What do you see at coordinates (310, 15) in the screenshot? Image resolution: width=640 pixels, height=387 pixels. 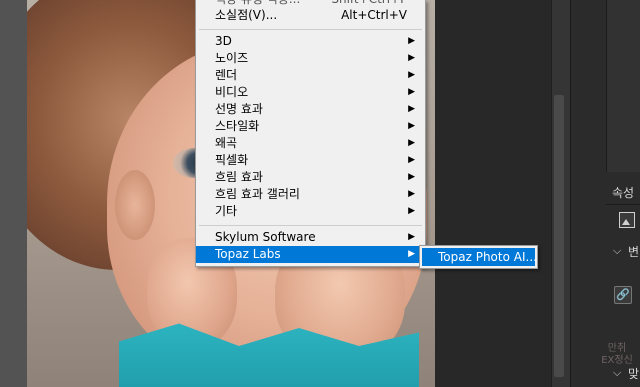 I see `menu-item-vanishing-point: 소실점(V)... Alt+Ctrl+V` at bounding box center [310, 15].